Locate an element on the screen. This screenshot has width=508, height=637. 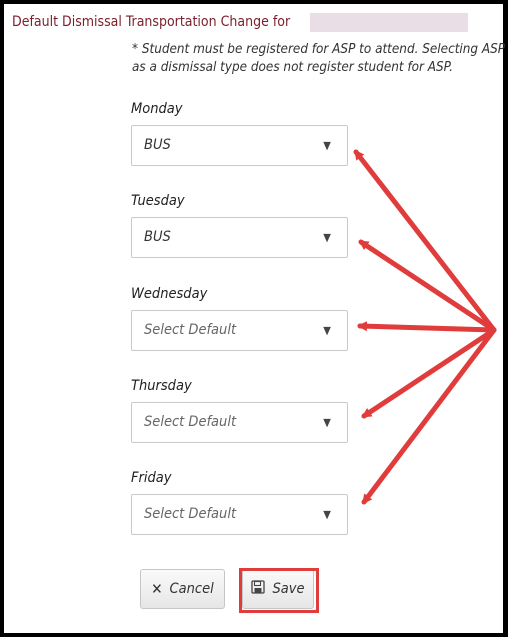
arrow-to-wednesday is located at coordinates (427, 327).